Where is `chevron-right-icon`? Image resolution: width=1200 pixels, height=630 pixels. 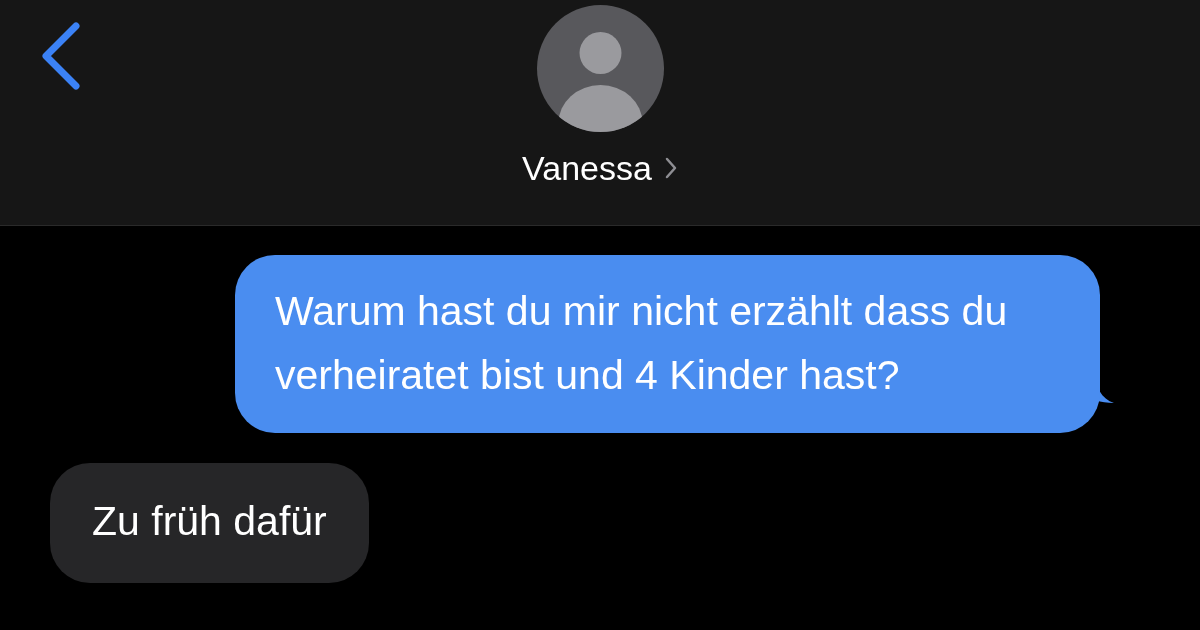 chevron-right-icon is located at coordinates (670, 168).